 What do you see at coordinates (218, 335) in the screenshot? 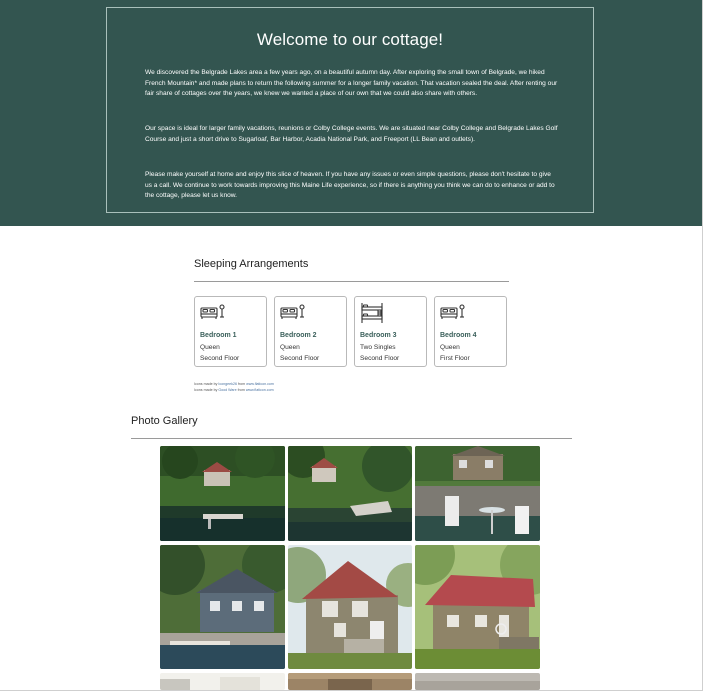
I see `bedroom-name: Bedroom 1` at bounding box center [218, 335].